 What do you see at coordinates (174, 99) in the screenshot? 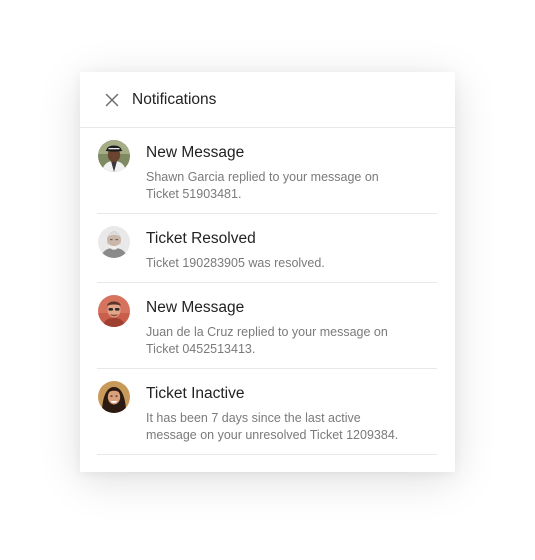
I see `panel-title: Notifications` at bounding box center [174, 99].